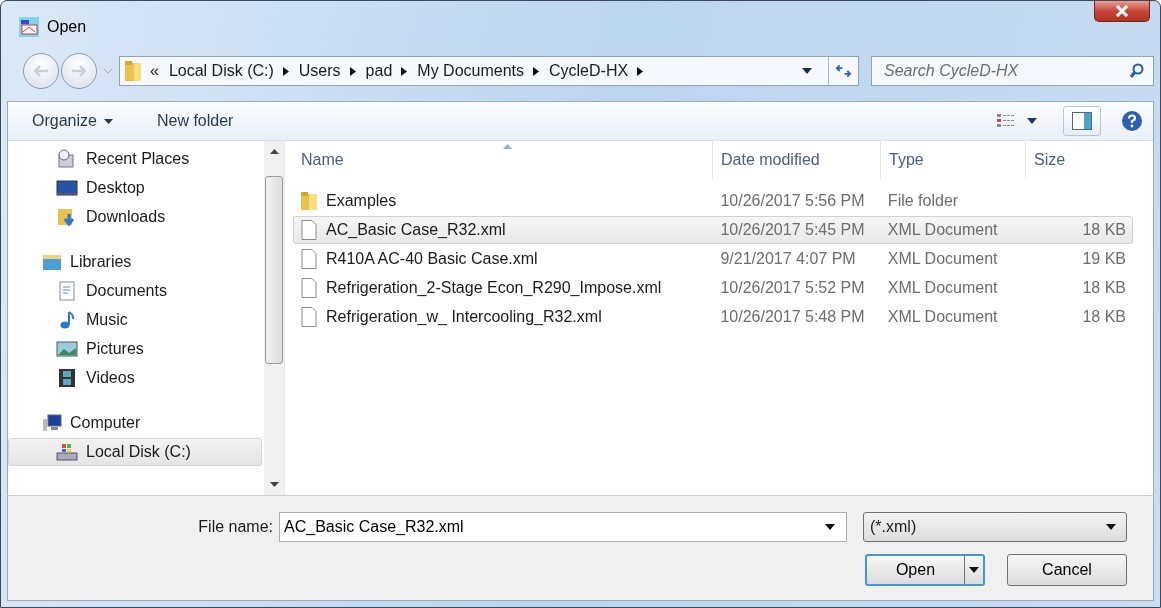 The image size is (1161, 608). What do you see at coordinates (1080, 160) in the screenshot?
I see `column-header: Size` at bounding box center [1080, 160].